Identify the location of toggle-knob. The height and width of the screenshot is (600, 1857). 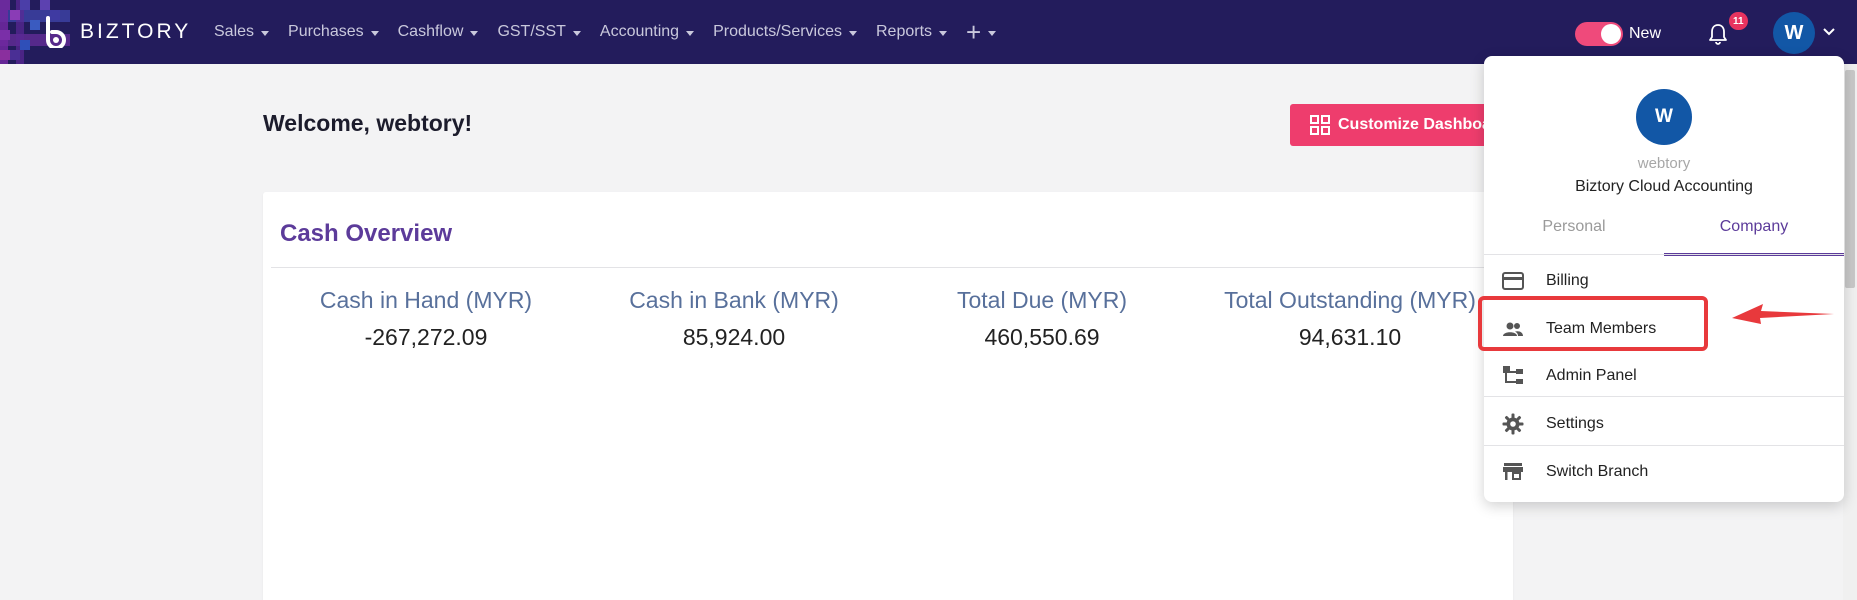
(1611, 34).